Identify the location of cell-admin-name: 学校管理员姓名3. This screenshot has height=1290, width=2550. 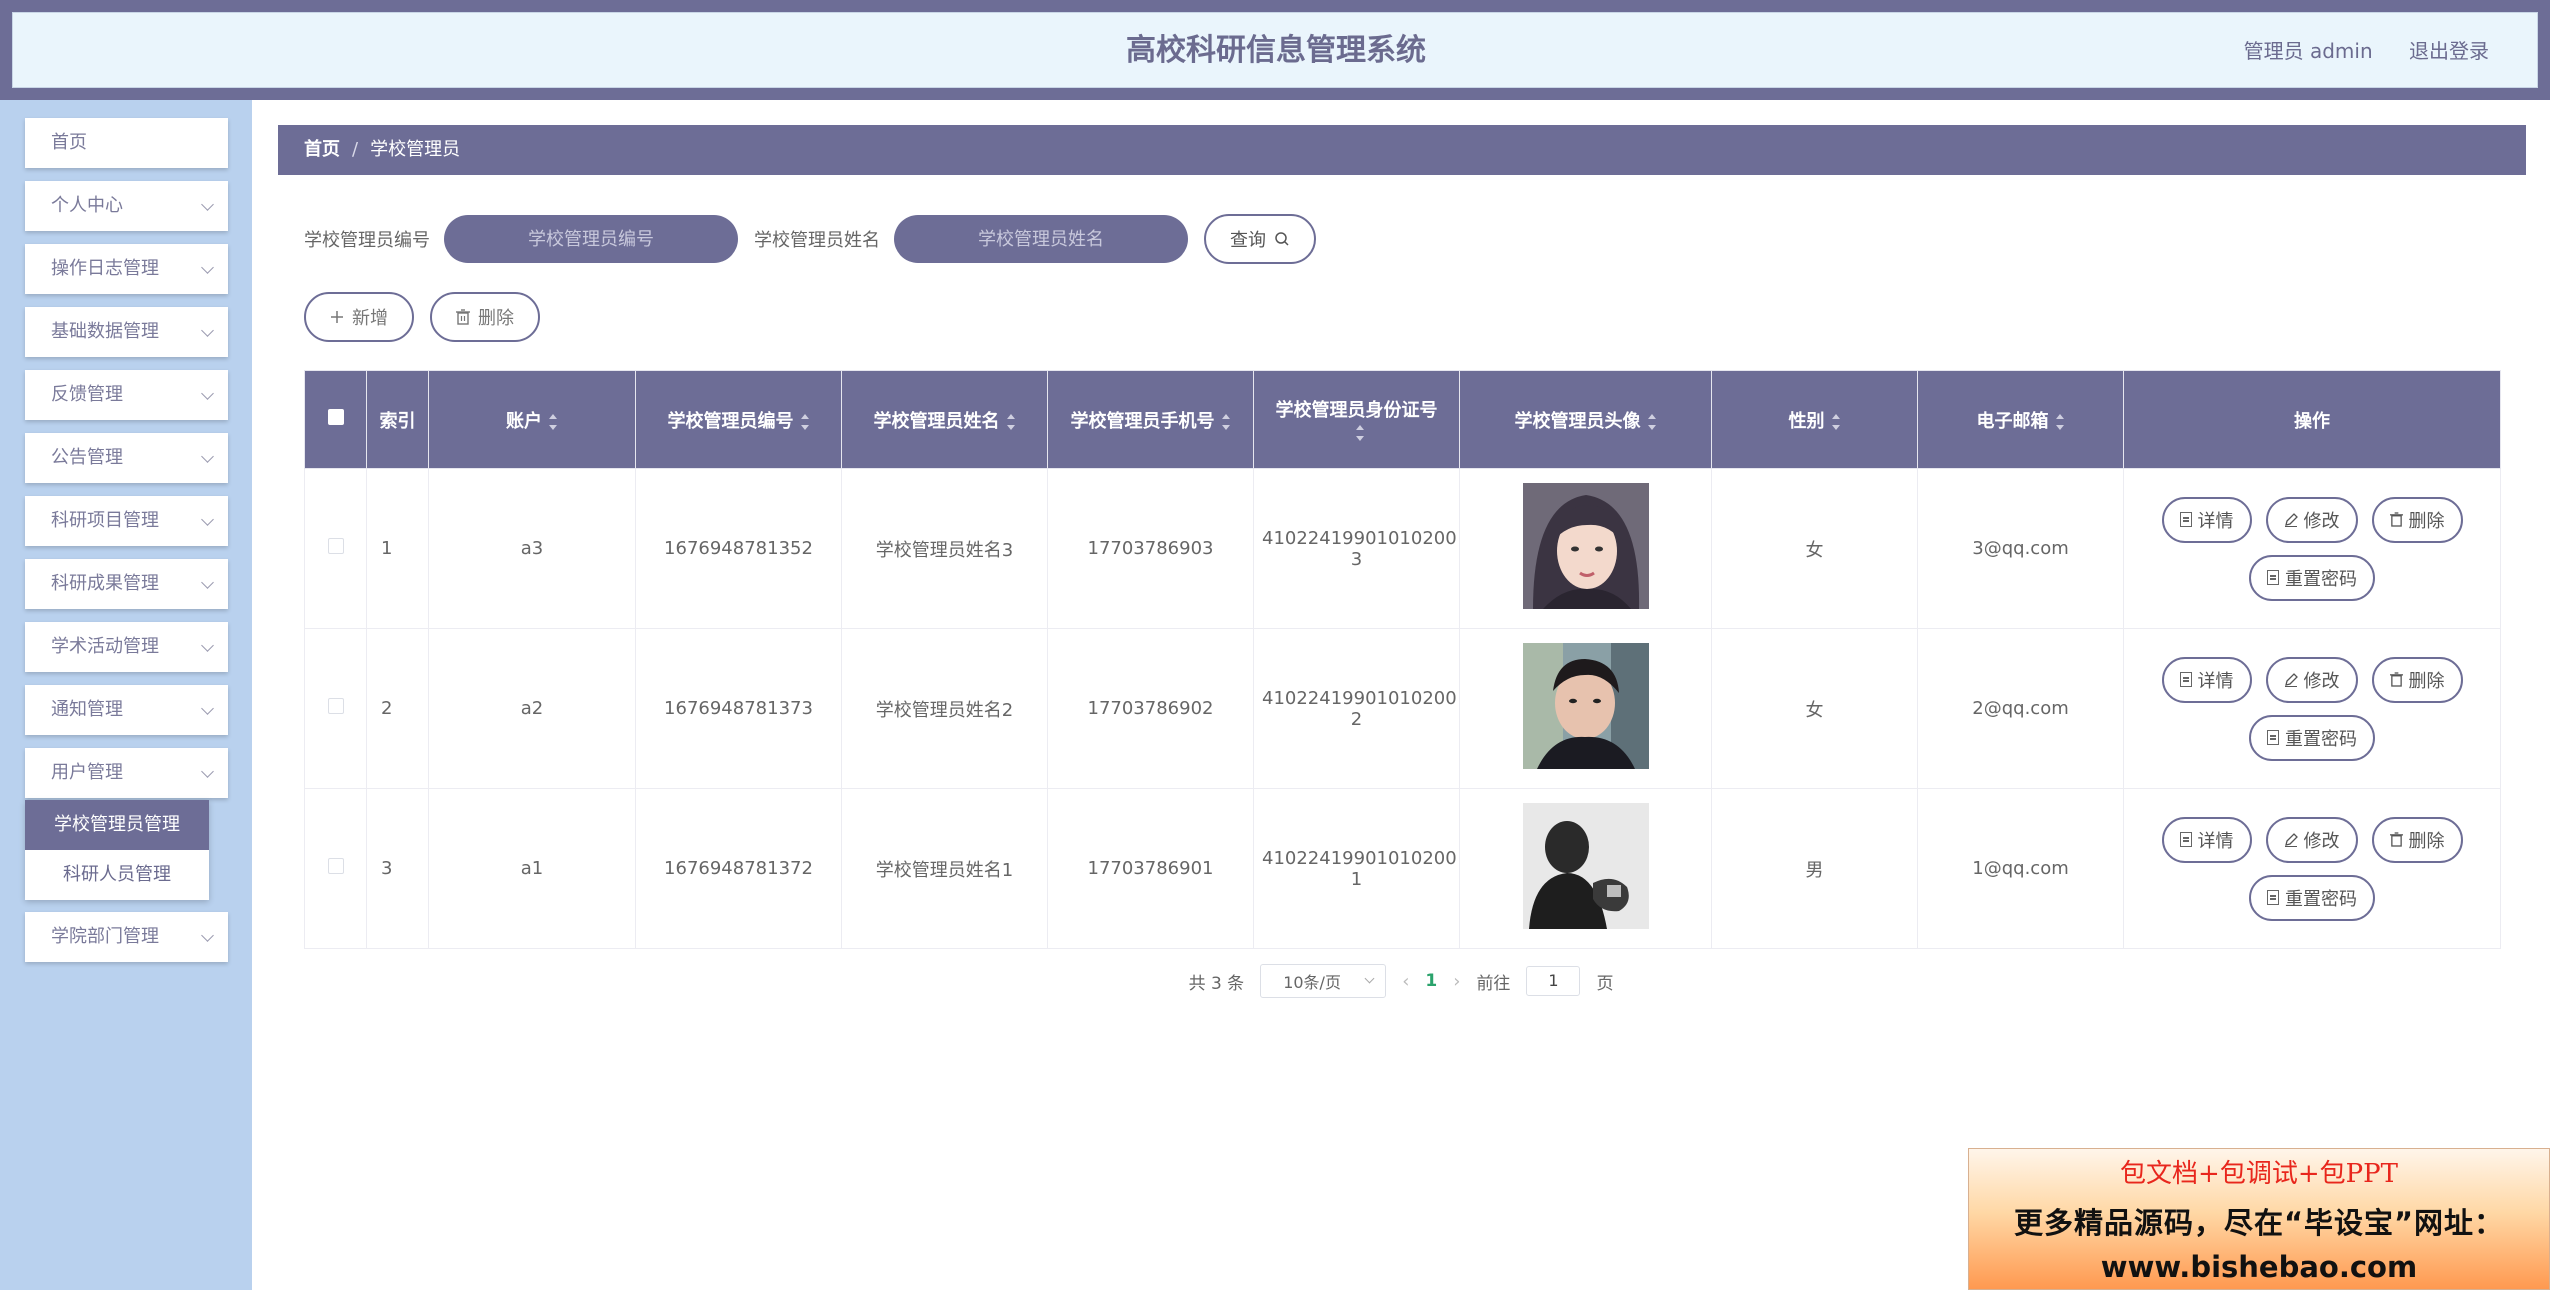
(944, 548).